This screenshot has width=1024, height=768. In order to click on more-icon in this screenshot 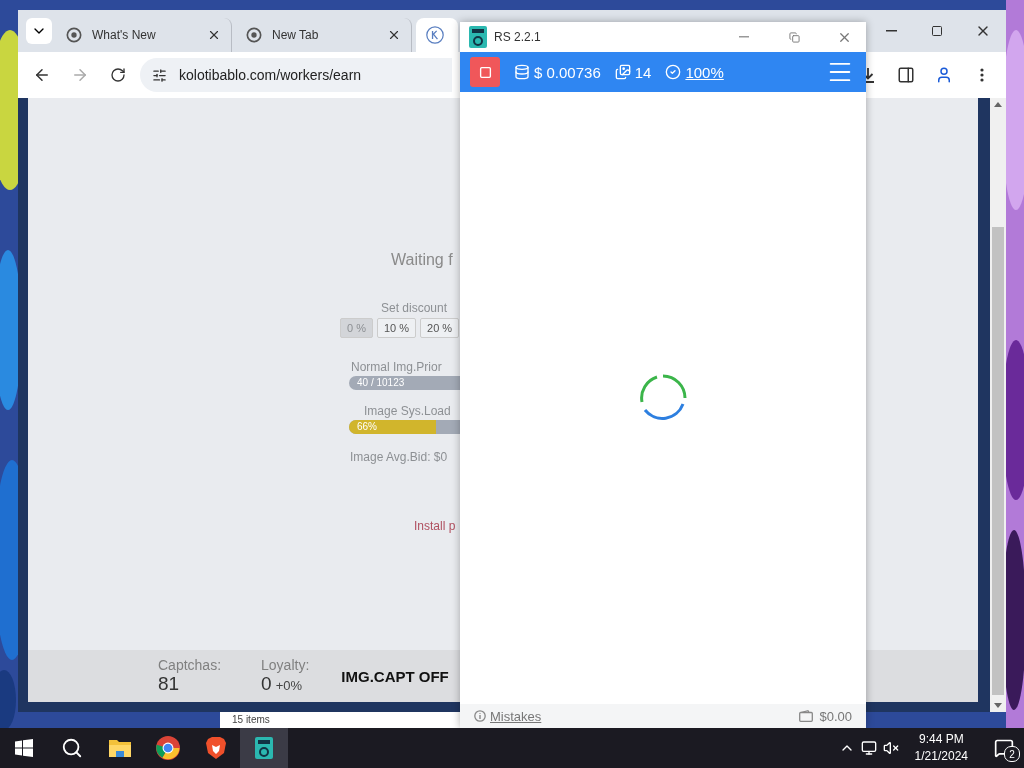, I will do `click(982, 75)`.